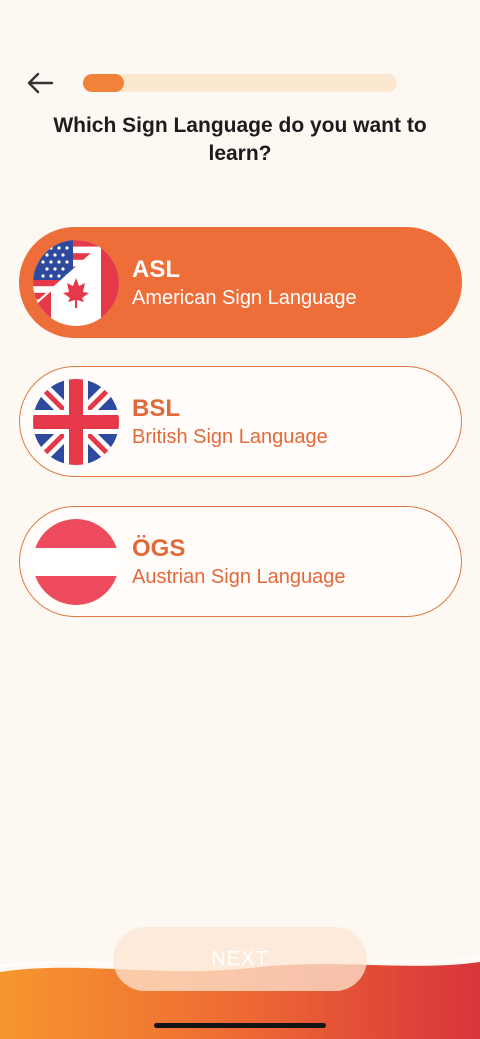 The height and width of the screenshot is (1039, 480). Describe the element at coordinates (240, 282) in the screenshot. I see `option-asl: ASL American Sign Language` at that location.